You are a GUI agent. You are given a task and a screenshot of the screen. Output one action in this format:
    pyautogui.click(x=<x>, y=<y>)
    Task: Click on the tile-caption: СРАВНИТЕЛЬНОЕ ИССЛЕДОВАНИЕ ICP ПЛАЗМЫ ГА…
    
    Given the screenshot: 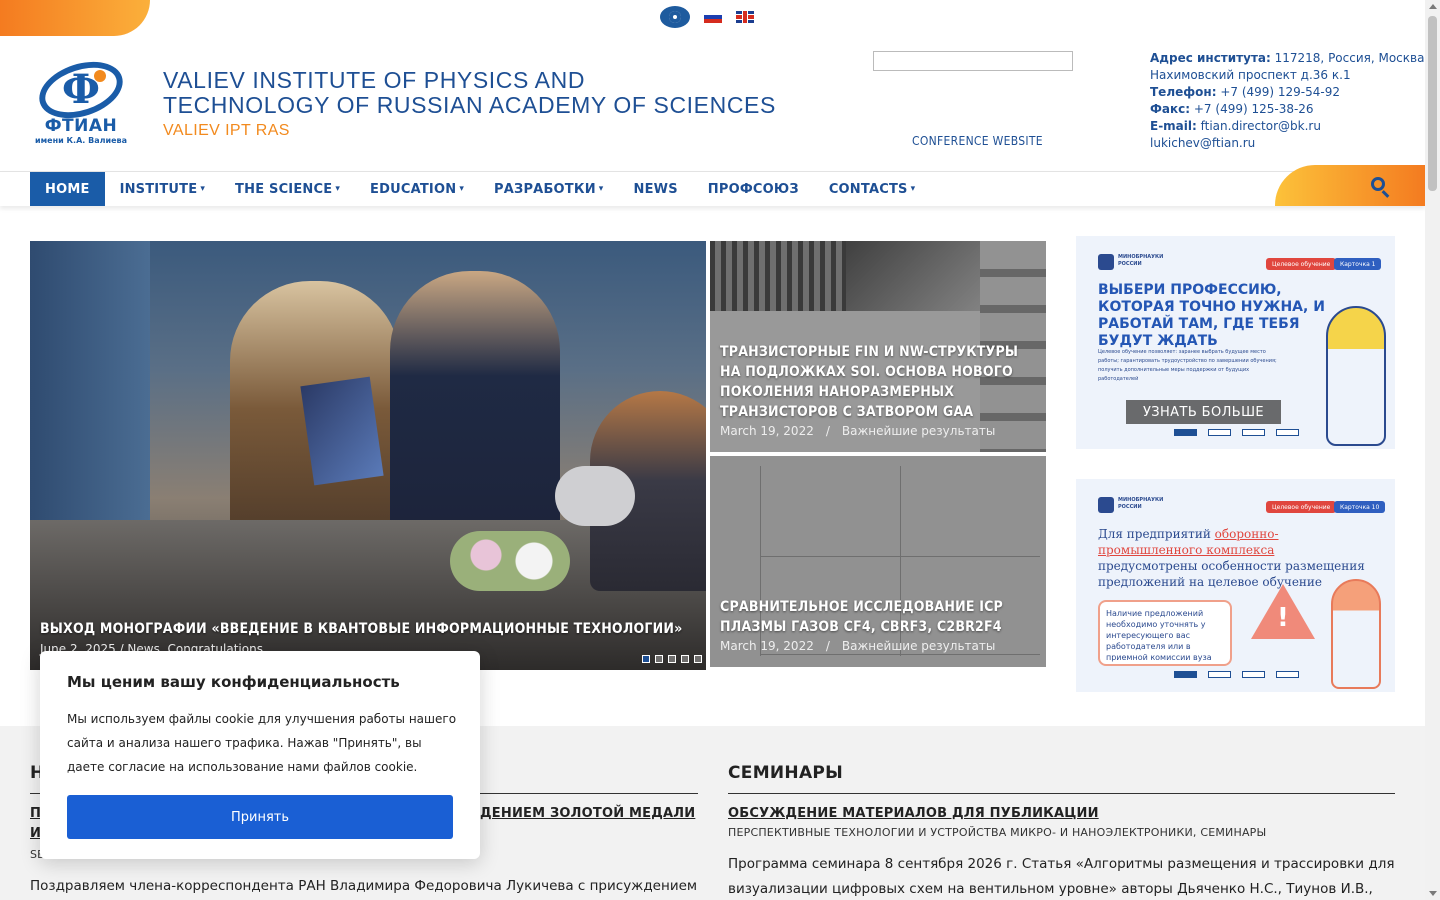 What is the action you would take?
    pyautogui.click(x=880, y=617)
    